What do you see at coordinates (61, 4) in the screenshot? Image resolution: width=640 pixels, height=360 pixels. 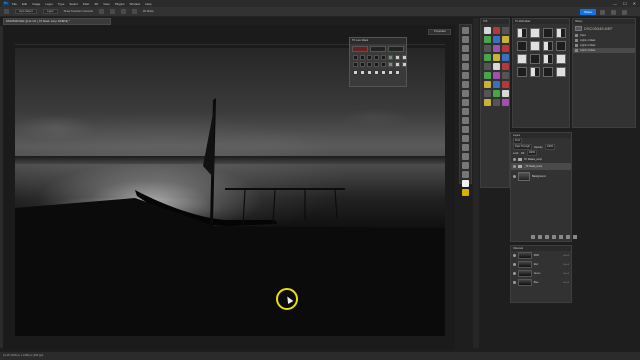 I see `menu-type: Type` at bounding box center [61, 4].